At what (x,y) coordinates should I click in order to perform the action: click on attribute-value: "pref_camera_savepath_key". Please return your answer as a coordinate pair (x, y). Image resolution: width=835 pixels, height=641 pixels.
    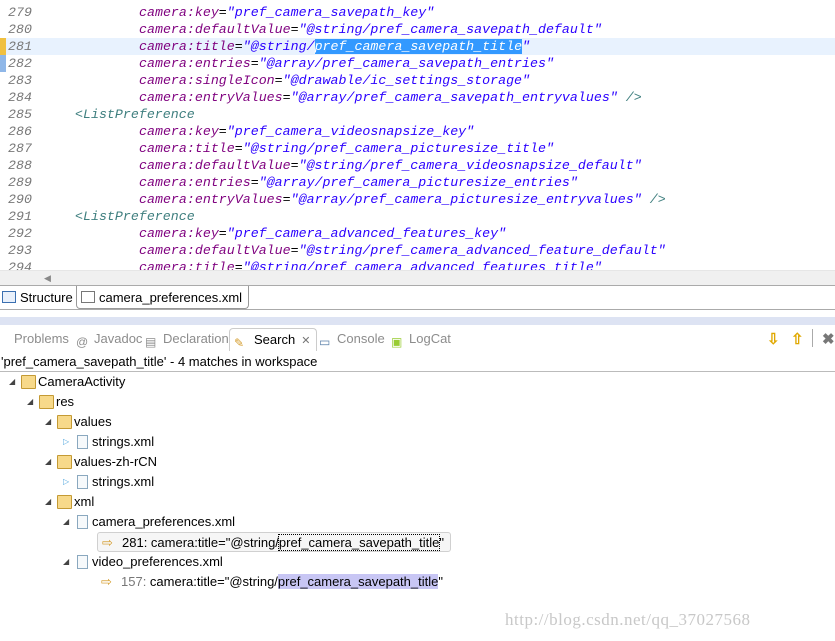
    Looking at the image, I should click on (330, 12).